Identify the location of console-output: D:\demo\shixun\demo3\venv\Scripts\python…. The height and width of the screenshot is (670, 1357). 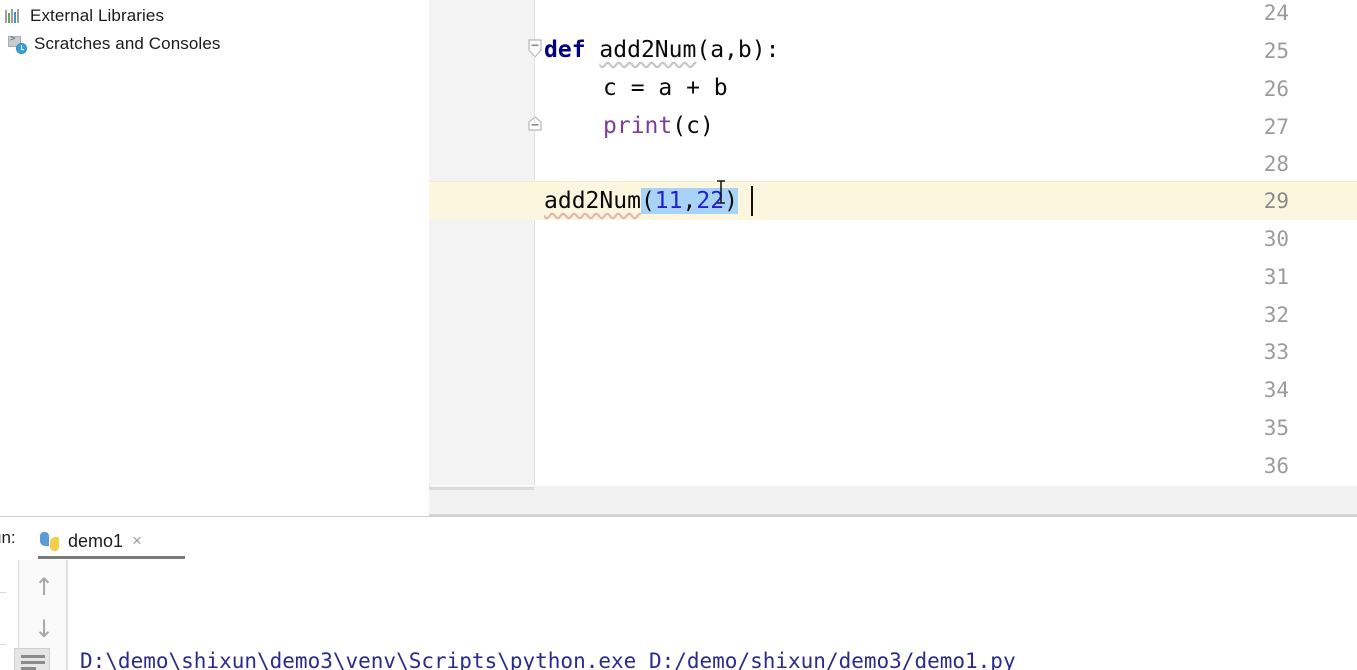
(715, 618).